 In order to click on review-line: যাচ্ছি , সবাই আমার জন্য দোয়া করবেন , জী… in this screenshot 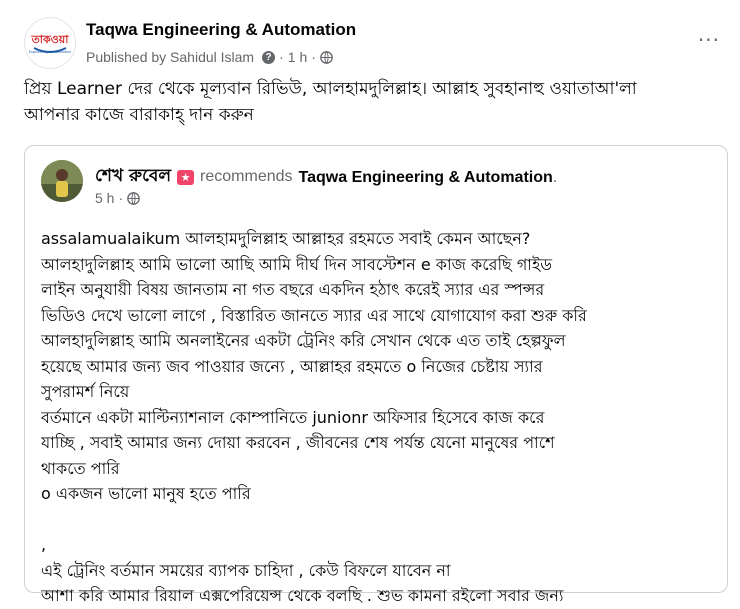, I will do `click(298, 442)`.